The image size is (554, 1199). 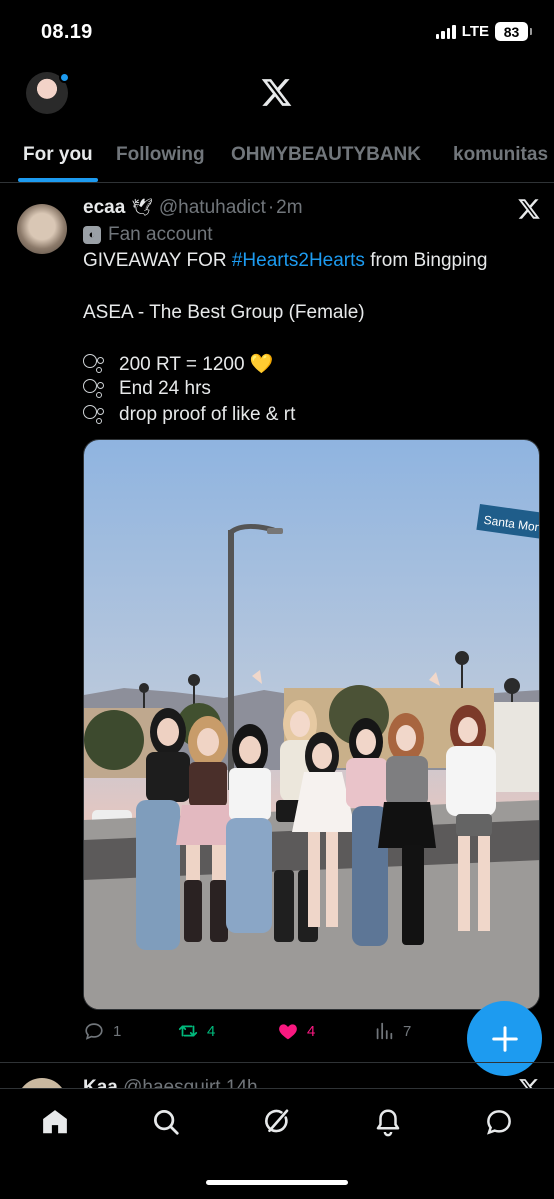 I want to click on nav-notifications, so click(x=388, y=1122).